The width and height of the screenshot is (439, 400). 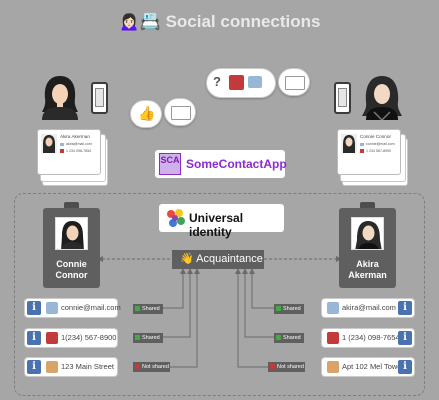 I want to click on attribute-value: akira@mail.com, so click(x=369, y=307).